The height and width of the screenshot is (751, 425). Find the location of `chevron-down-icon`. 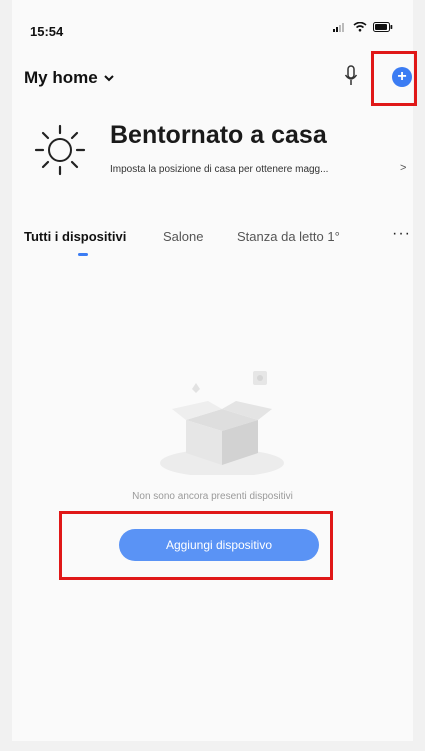

chevron-down-icon is located at coordinates (108, 78).